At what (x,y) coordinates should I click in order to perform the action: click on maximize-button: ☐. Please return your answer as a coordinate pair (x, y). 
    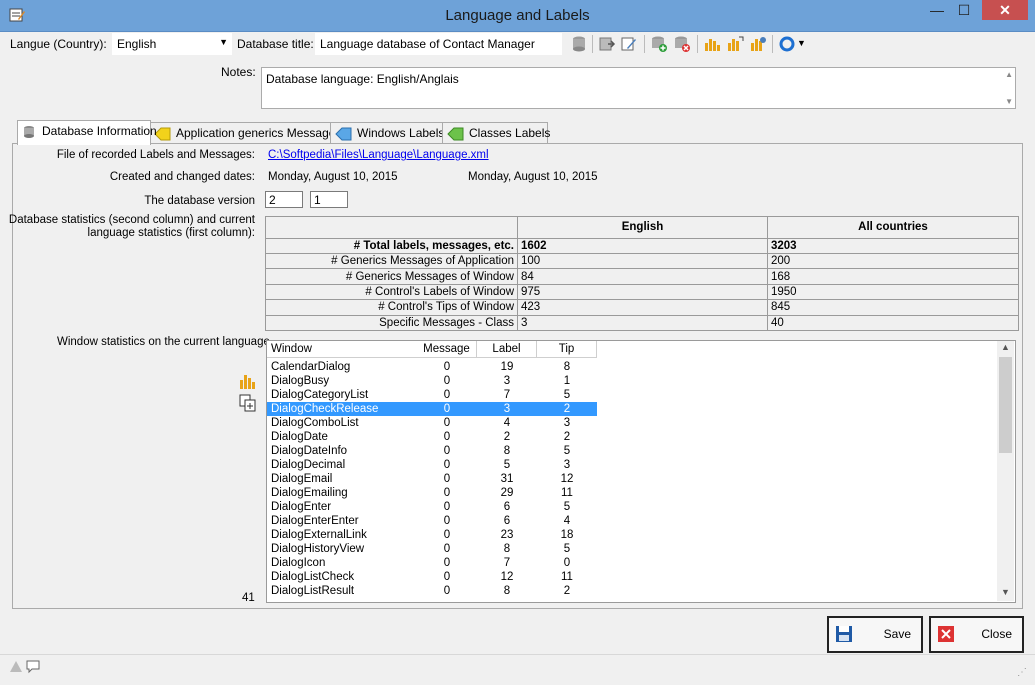
    Looking at the image, I should click on (964, 10).